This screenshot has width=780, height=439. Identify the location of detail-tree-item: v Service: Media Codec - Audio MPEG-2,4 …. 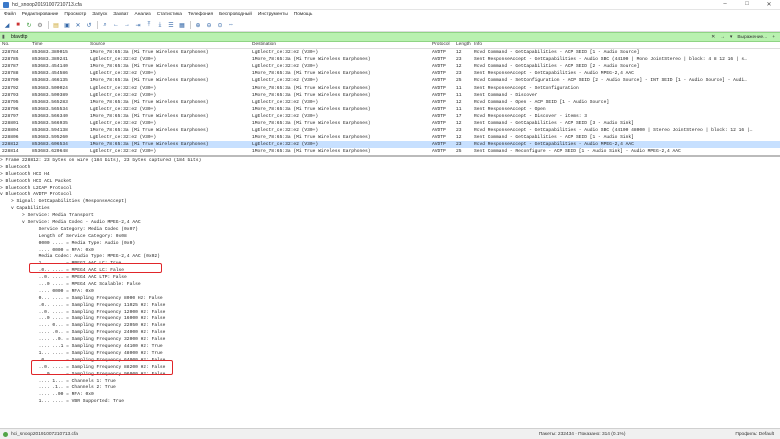
(390, 223).